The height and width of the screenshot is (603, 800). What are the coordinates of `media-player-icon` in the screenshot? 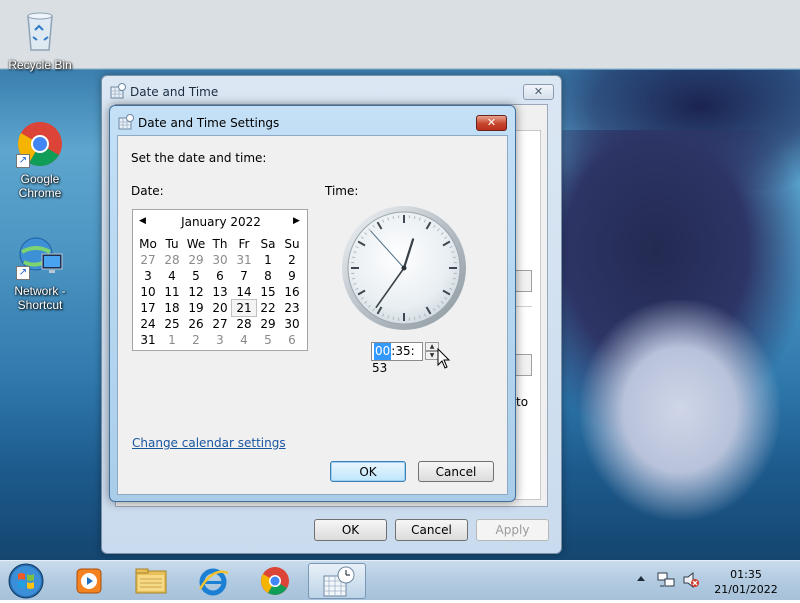 It's located at (89, 581).